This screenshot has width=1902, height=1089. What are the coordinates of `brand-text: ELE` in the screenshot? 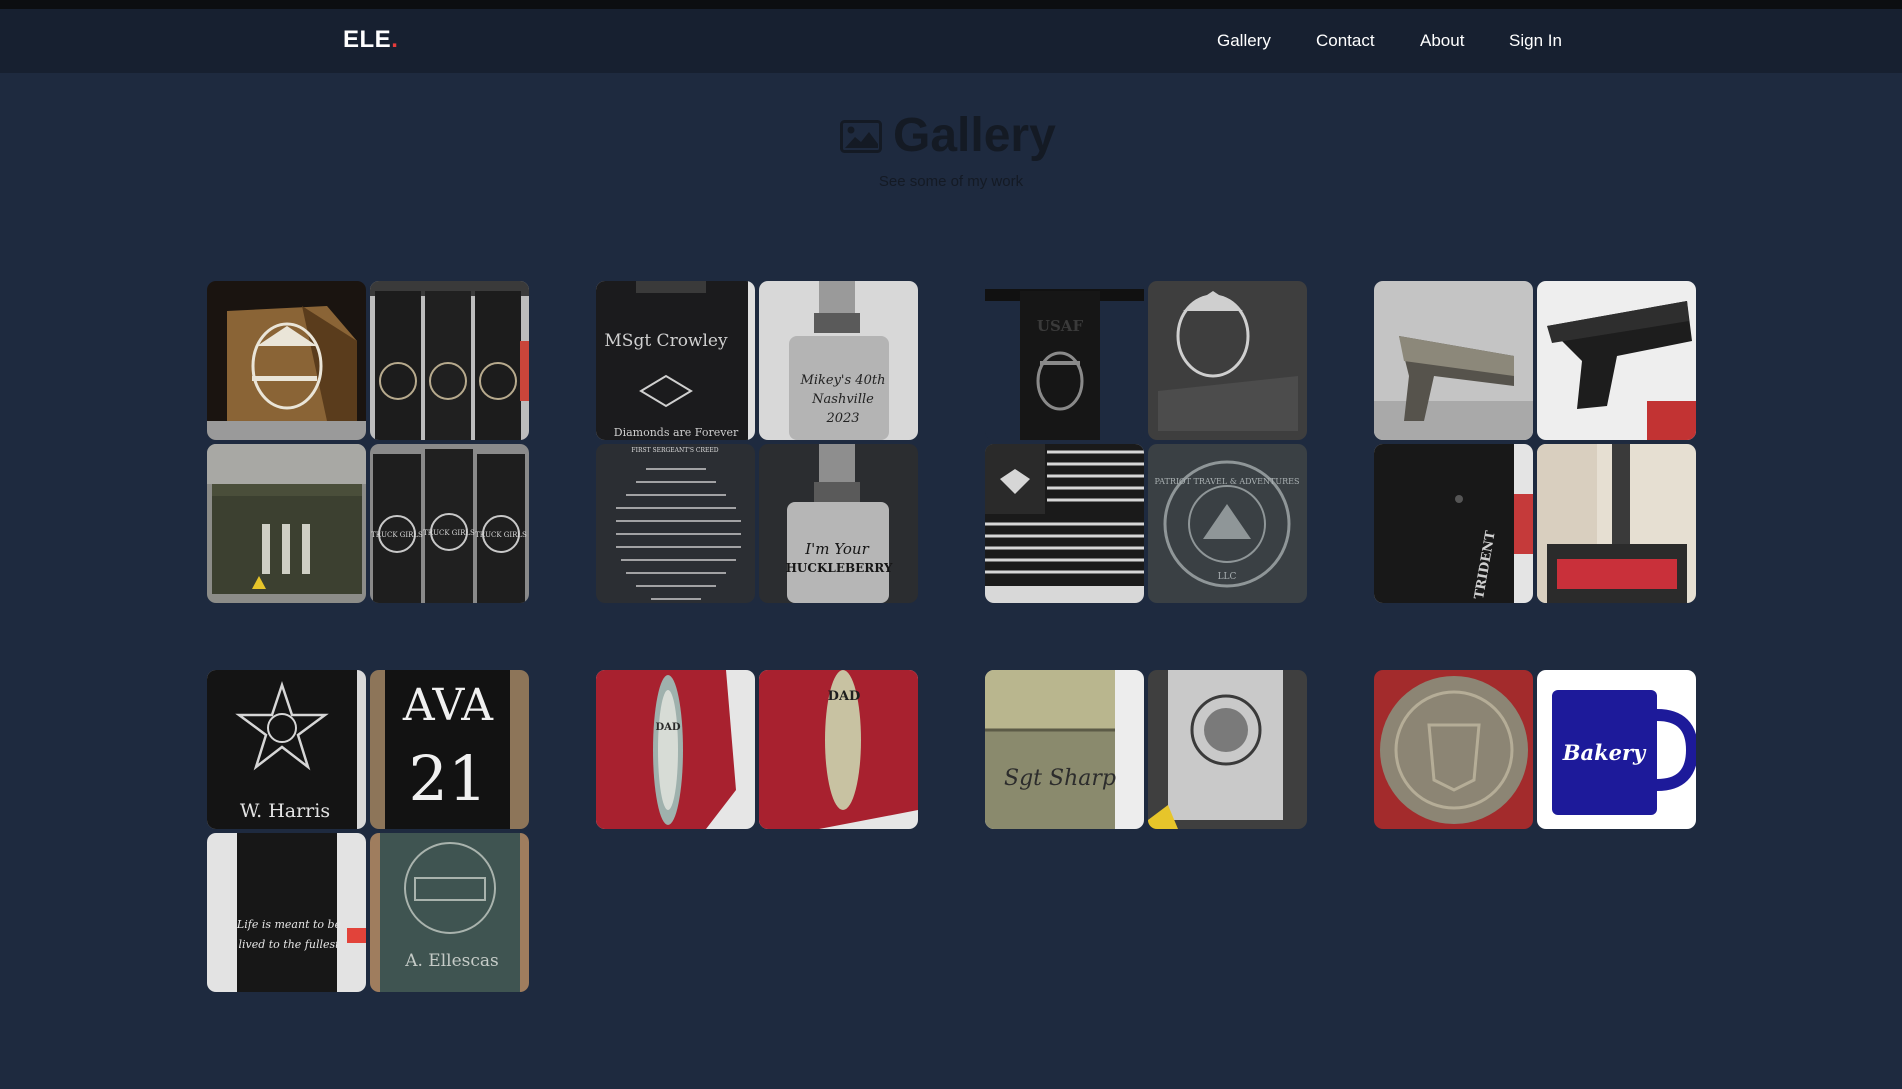 It's located at (367, 39).